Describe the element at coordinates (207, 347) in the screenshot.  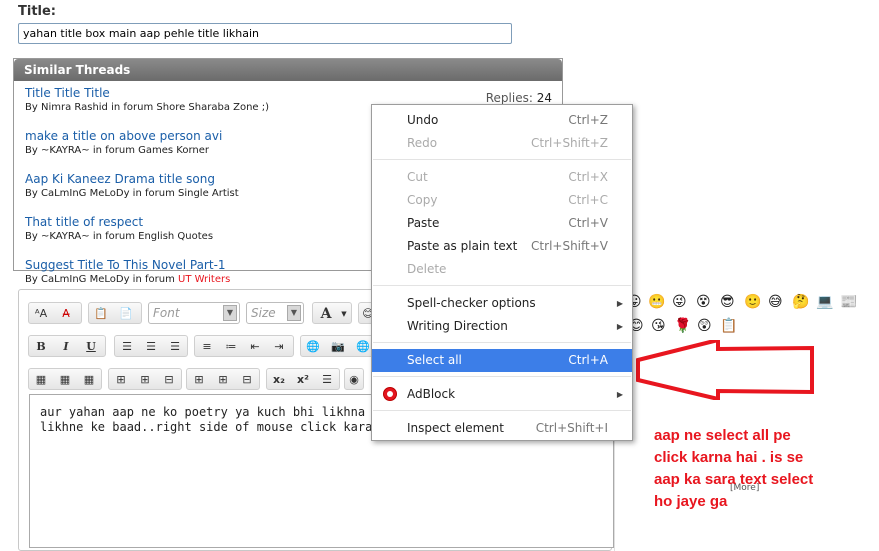
I see `numbered-list-icon: ≡` at that location.